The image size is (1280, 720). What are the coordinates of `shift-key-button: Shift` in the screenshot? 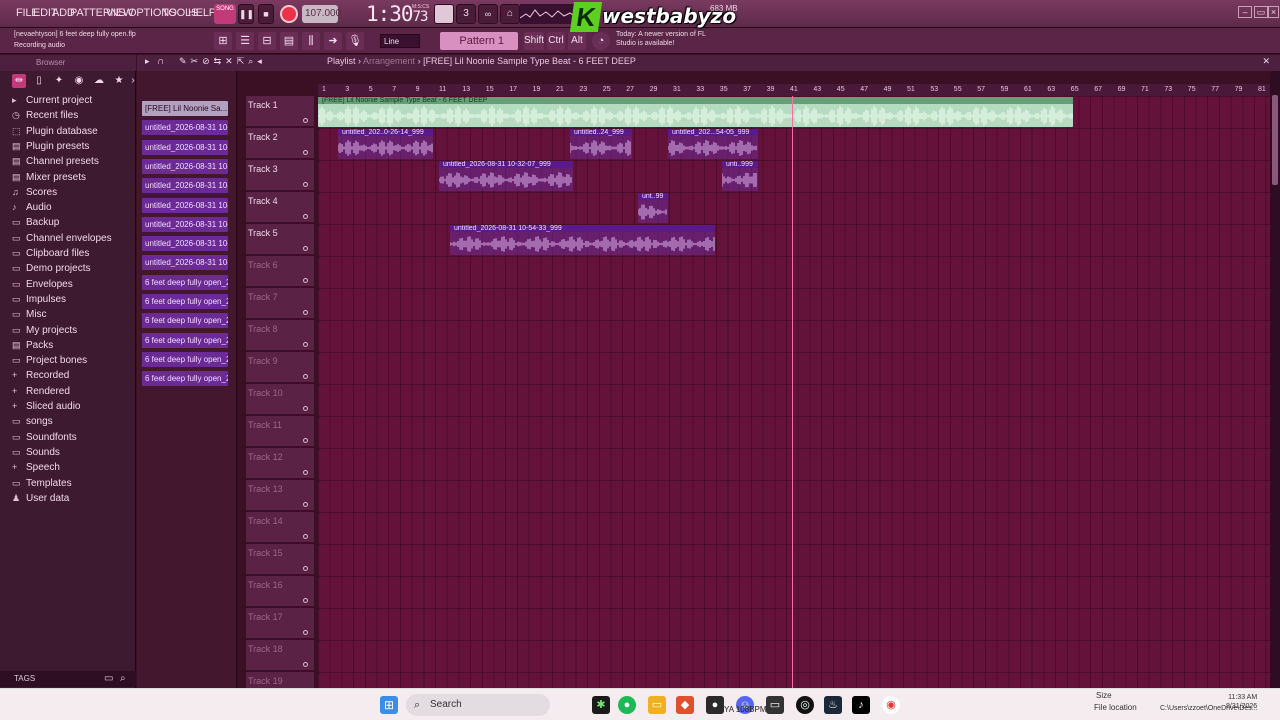 It's located at (534, 41).